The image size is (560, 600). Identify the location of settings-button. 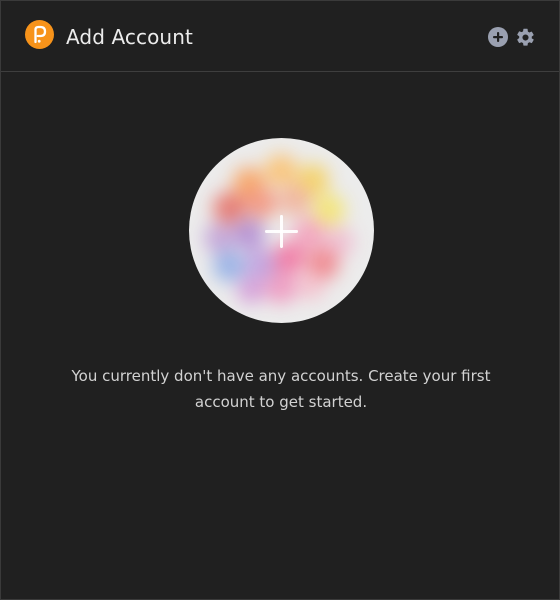
(525, 37).